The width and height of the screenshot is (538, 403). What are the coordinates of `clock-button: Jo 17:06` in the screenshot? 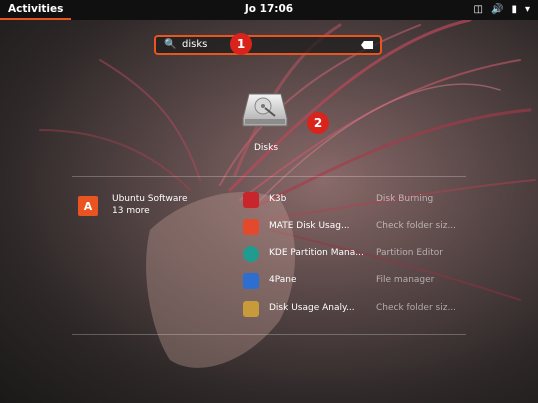 It's located at (269, 9).